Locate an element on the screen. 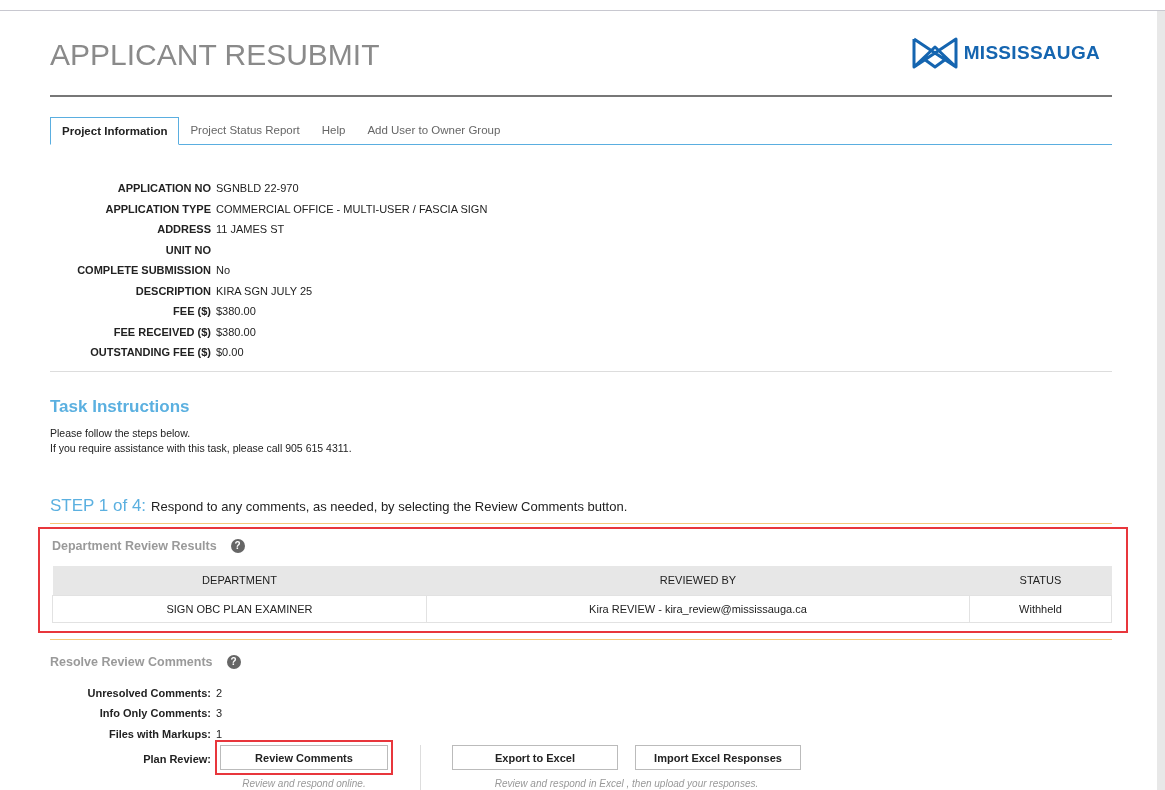 This screenshot has width=1165, height=790. field-label: ADDRESS is located at coordinates (183, 229).